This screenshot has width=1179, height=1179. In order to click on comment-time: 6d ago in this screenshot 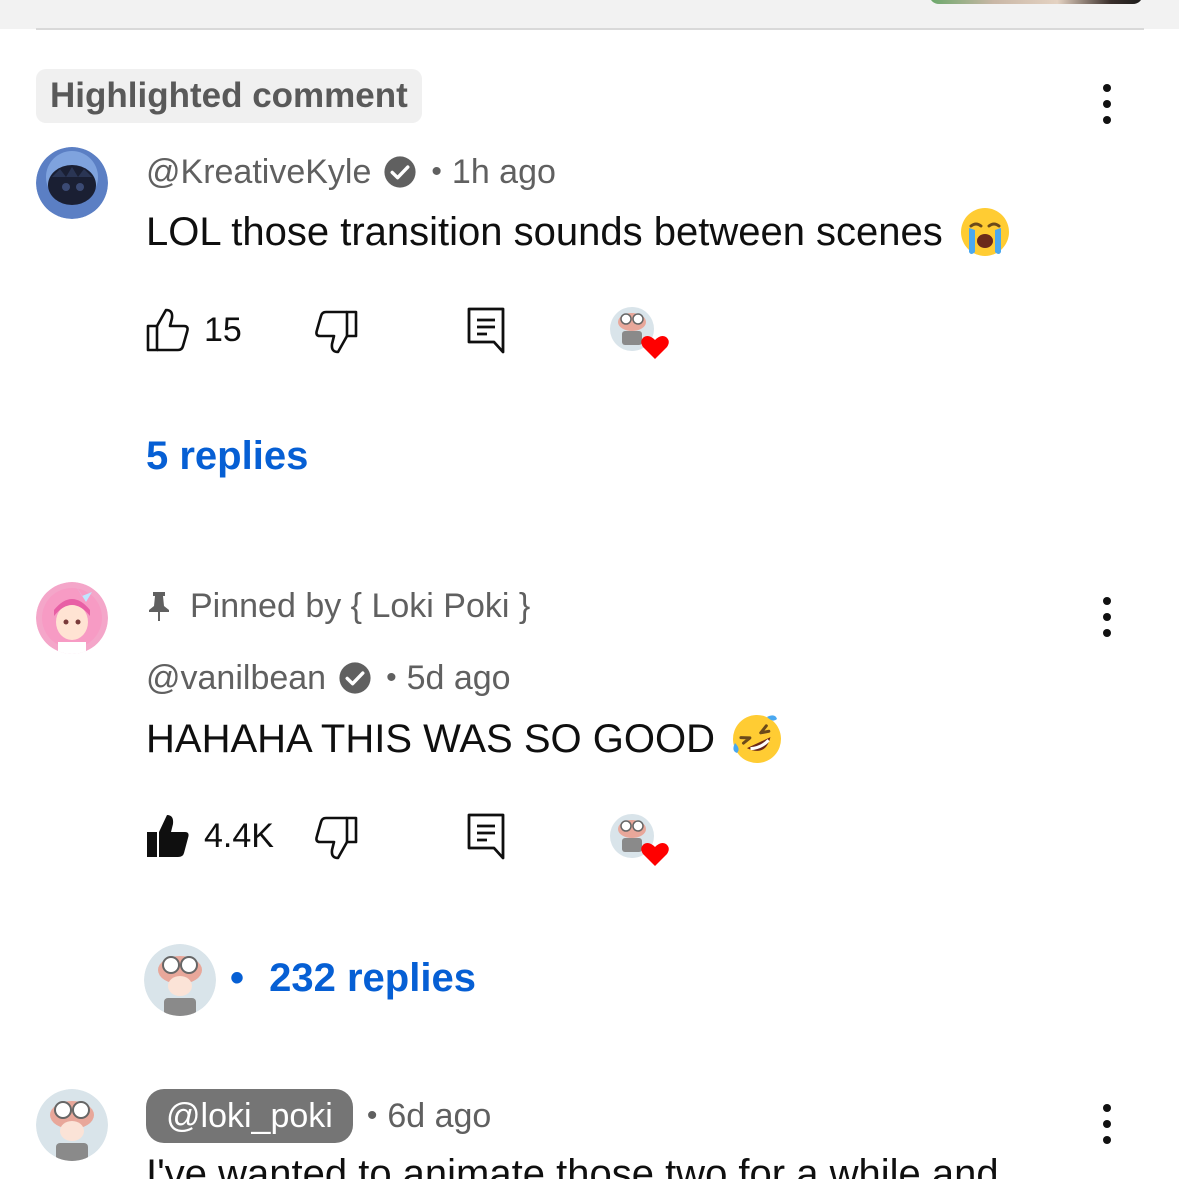, I will do `click(439, 1116)`.